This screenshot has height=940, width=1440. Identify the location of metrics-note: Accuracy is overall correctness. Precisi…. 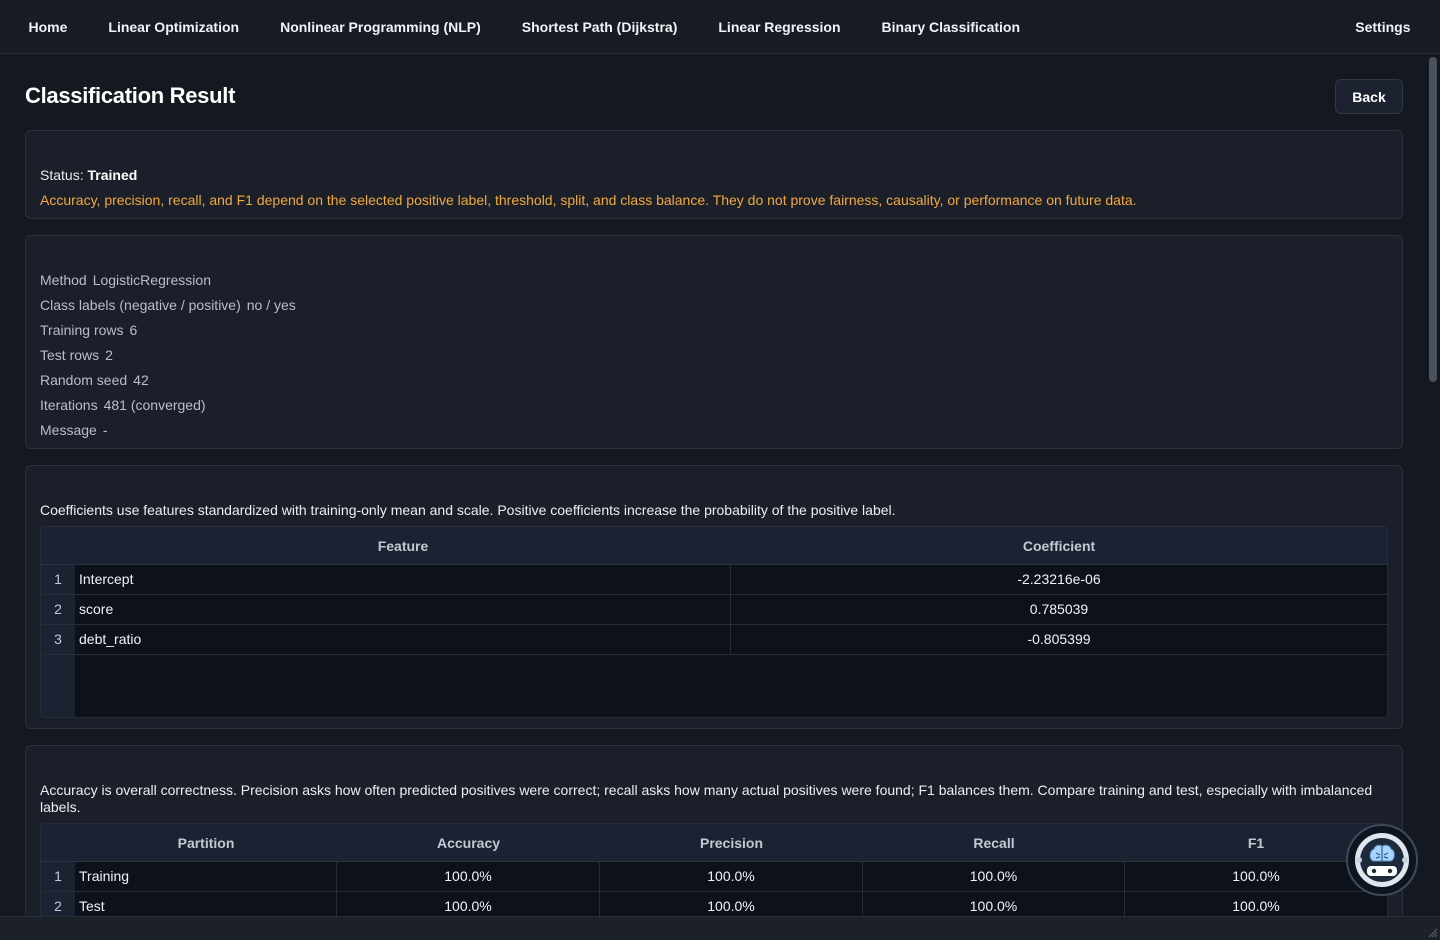
(706, 798).